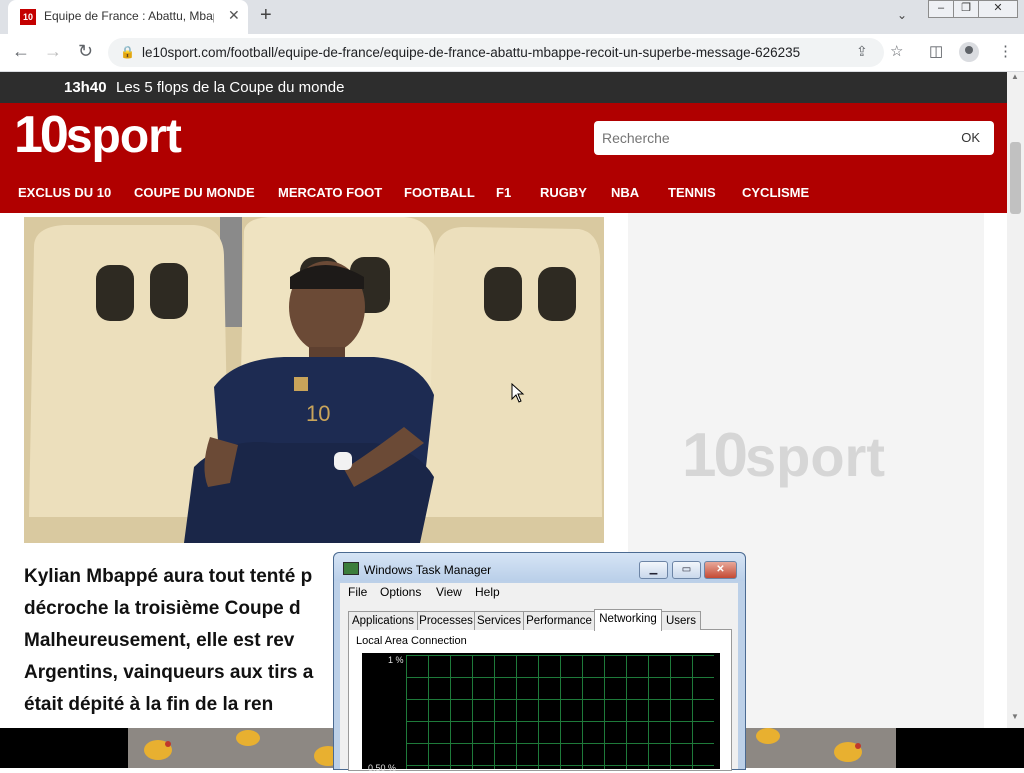 This screenshot has width=1024, height=773. I want to click on ad-logo-sport: sport, so click(814, 456).